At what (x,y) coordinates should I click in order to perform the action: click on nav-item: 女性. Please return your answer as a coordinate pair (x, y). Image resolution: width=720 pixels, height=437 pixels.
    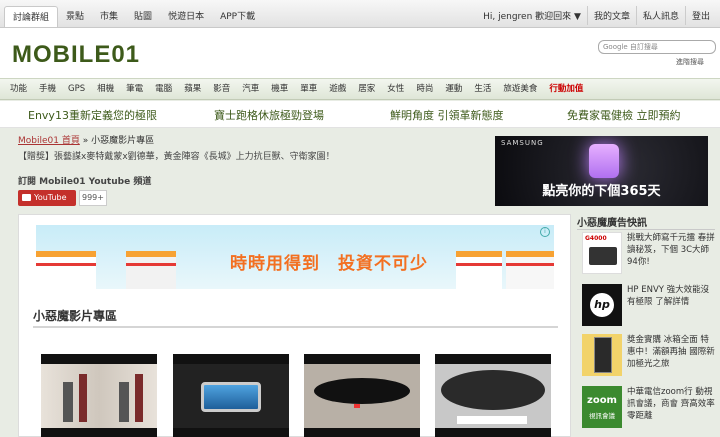
    Looking at the image, I should click on (395, 89).